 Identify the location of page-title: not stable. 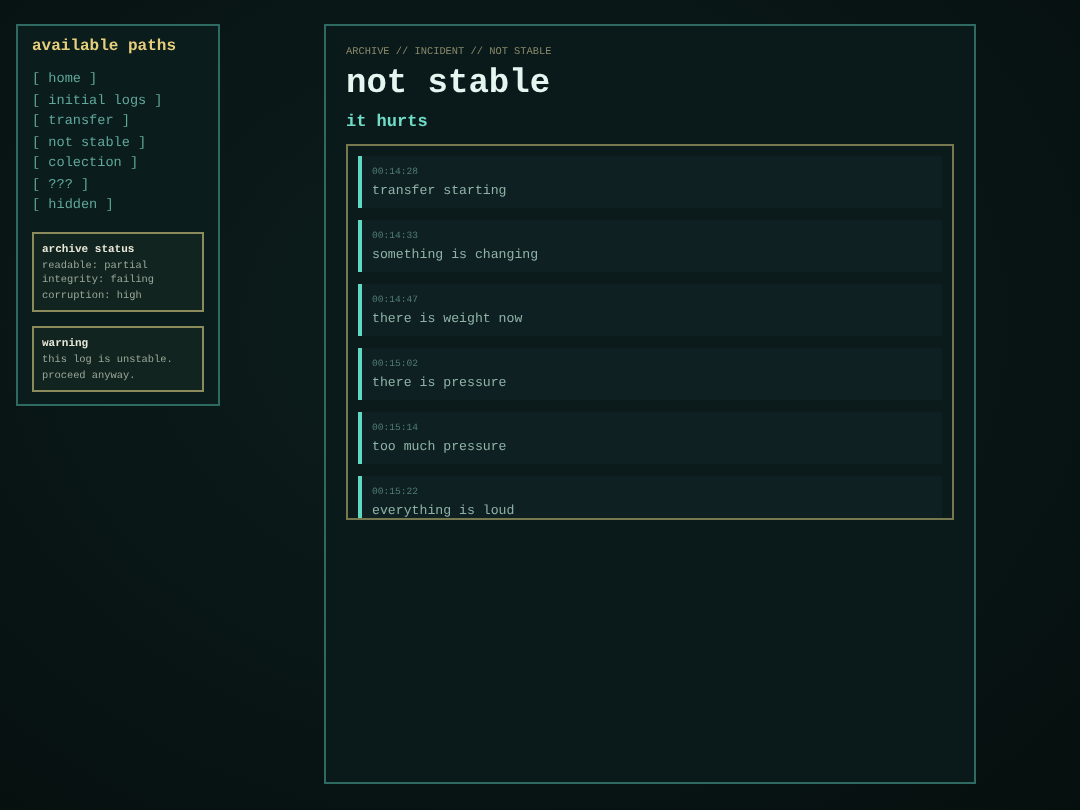
(449, 86).